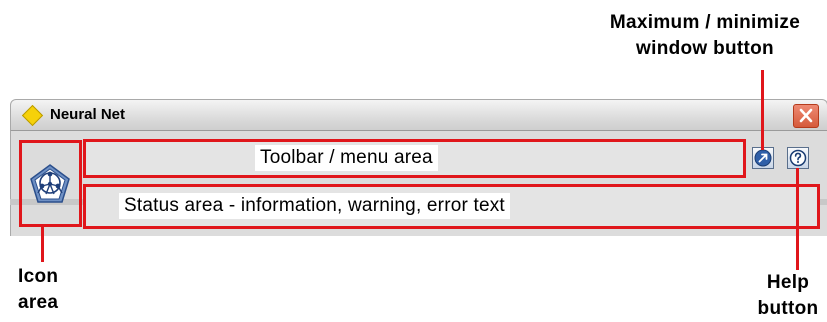  Describe the element at coordinates (788, 296) in the screenshot. I see `help-button-callout: Help button` at that location.